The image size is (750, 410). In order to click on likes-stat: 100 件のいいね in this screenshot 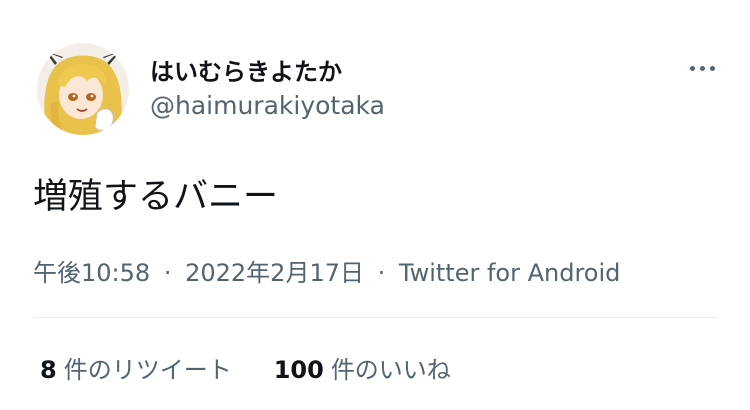, I will do `click(362, 367)`.